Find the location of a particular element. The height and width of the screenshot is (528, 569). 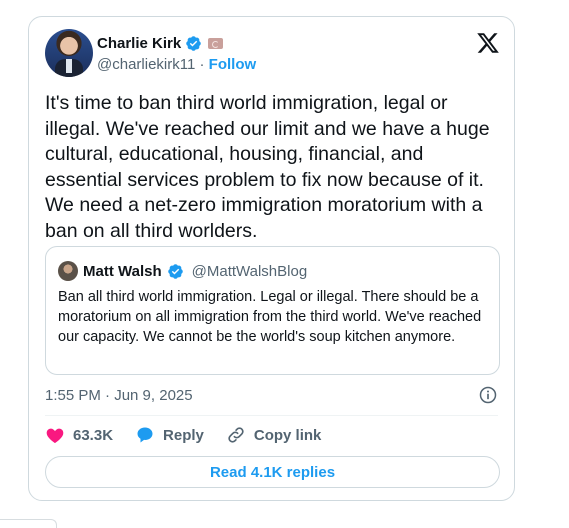

author-name: Charlie Kirk is located at coordinates (139, 43).